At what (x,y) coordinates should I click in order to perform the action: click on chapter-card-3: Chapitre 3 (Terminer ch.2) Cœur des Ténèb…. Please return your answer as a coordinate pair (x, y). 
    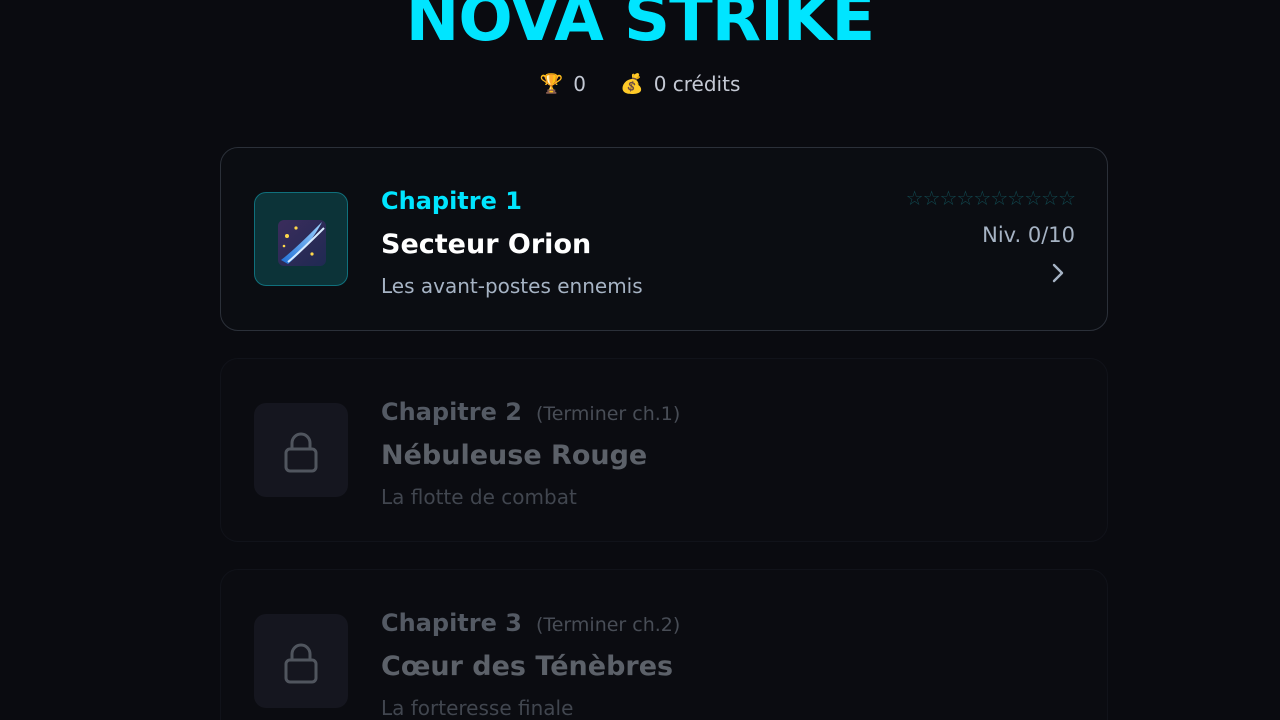
    Looking at the image, I should click on (664, 644).